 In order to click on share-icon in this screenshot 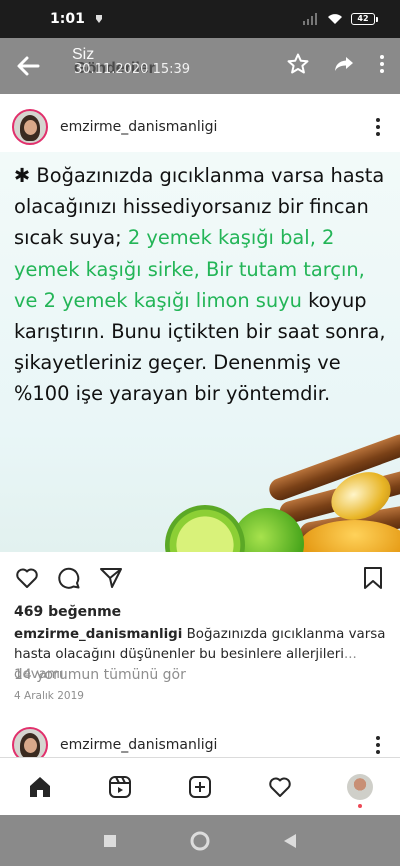, I will do `click(344, 64)`.